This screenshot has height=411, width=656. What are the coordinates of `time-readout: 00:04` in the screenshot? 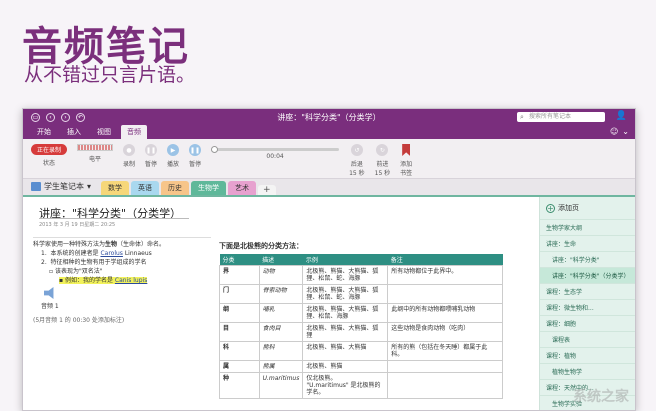 It's located at (275, 156).